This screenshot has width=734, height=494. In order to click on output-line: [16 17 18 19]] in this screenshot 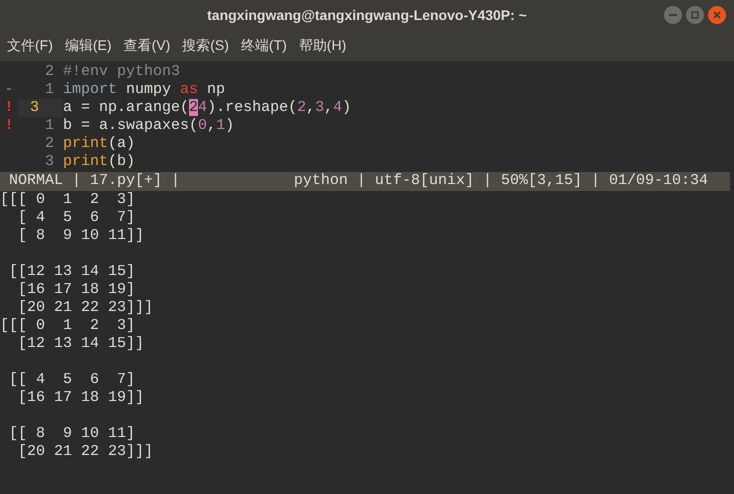, I will do `click(81, 398)`.